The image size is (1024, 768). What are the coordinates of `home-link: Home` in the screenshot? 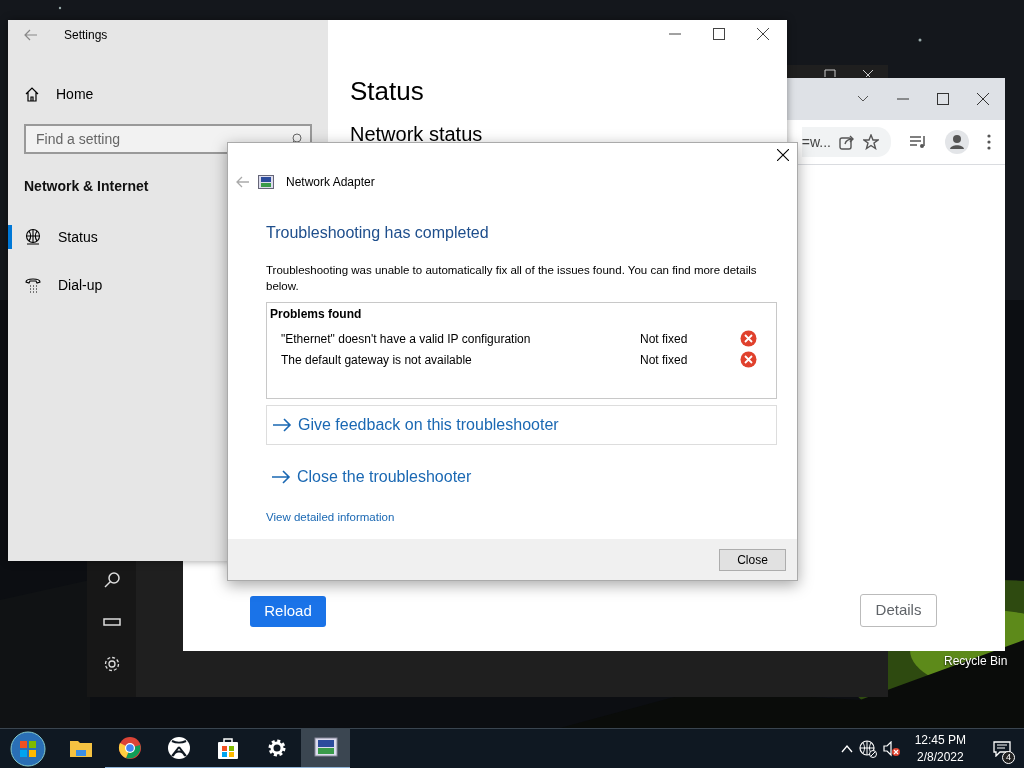 It's located at (168, 94).